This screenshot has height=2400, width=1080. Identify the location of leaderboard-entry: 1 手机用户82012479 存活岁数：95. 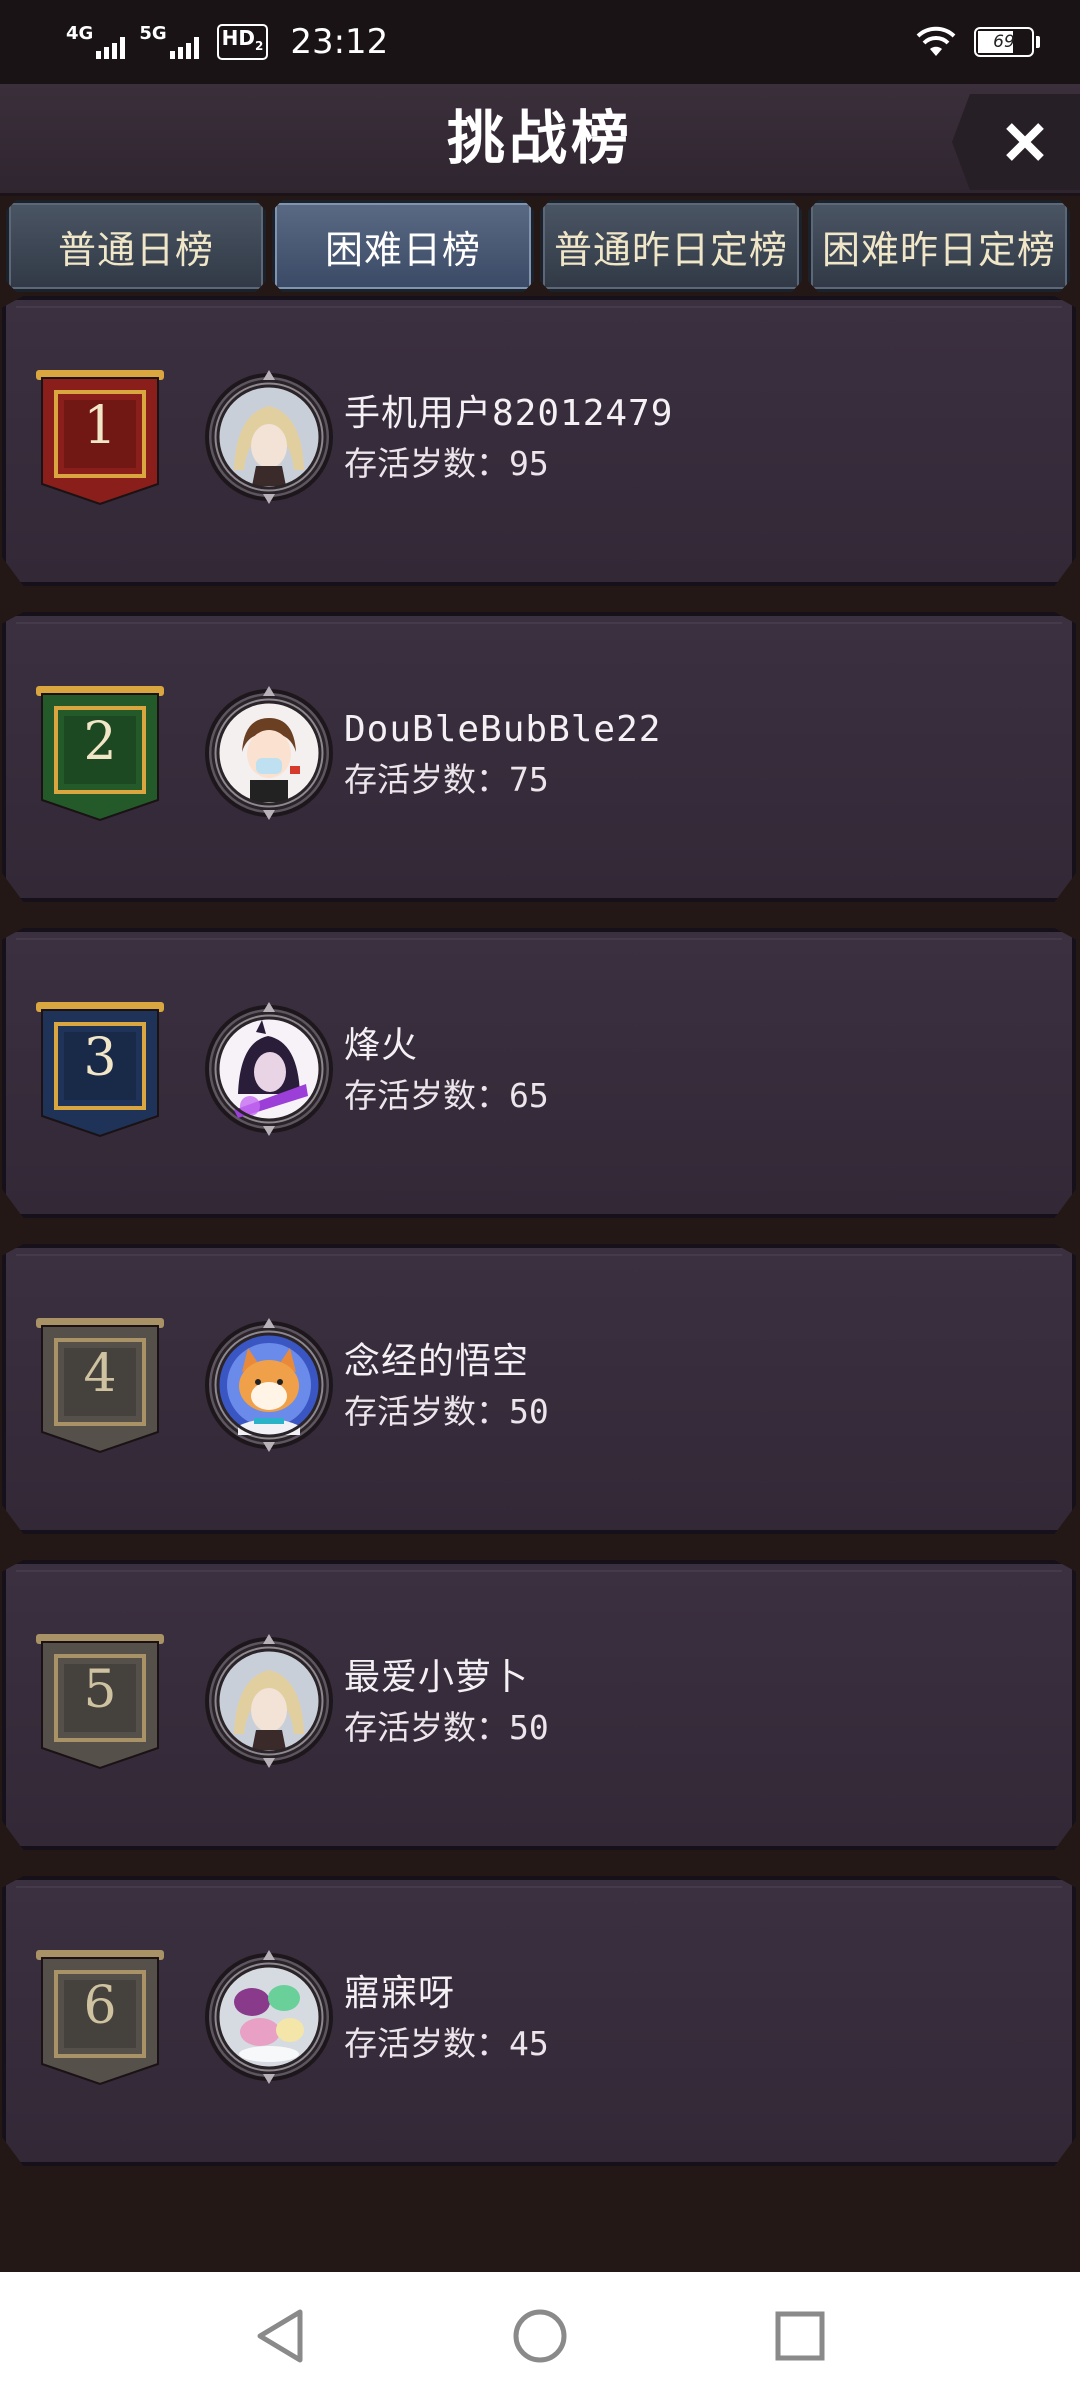
(539, 441).